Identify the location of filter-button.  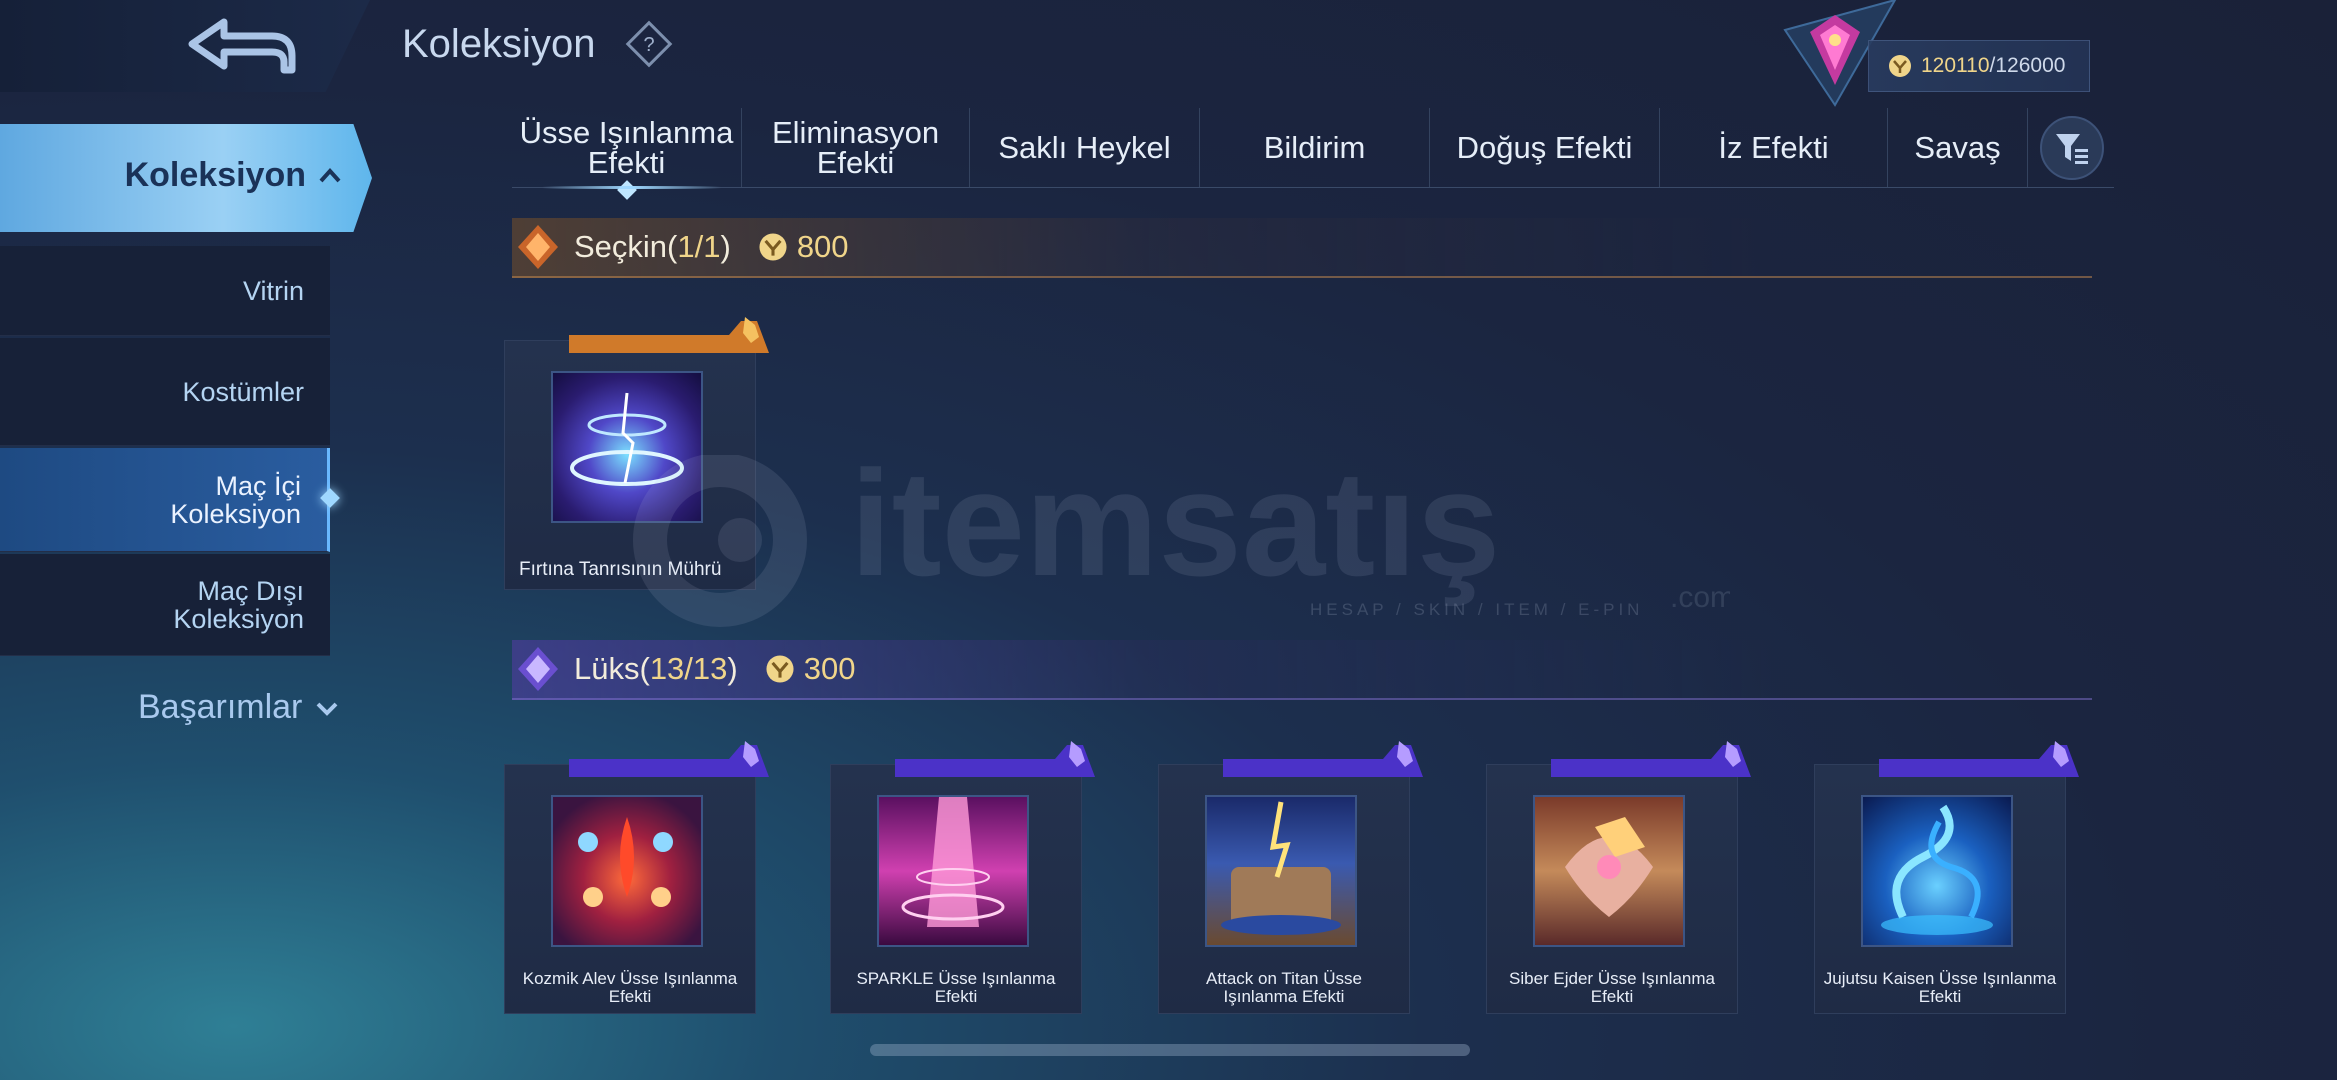
(2072, 148).